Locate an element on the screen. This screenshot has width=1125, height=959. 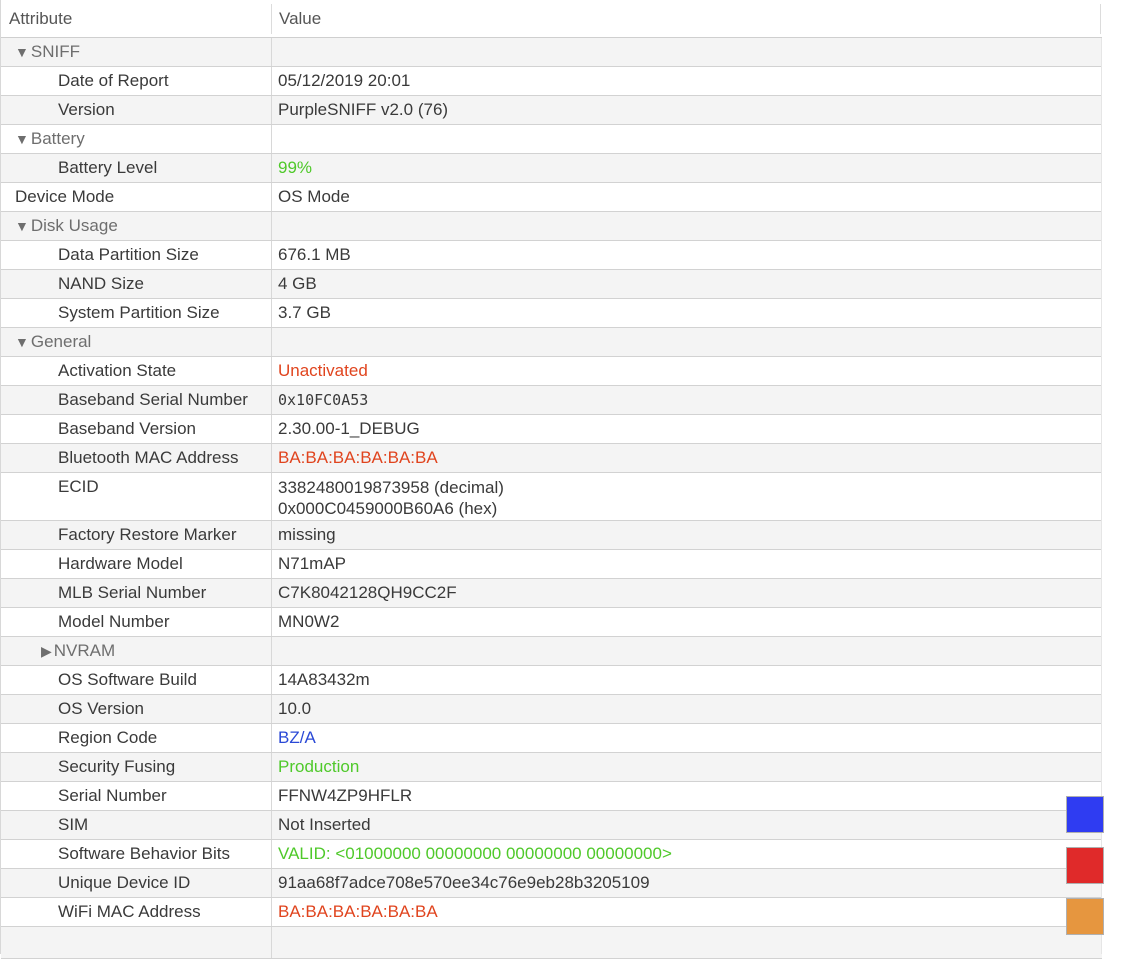
scrollbar-track is located at coordinates (1113, 496).